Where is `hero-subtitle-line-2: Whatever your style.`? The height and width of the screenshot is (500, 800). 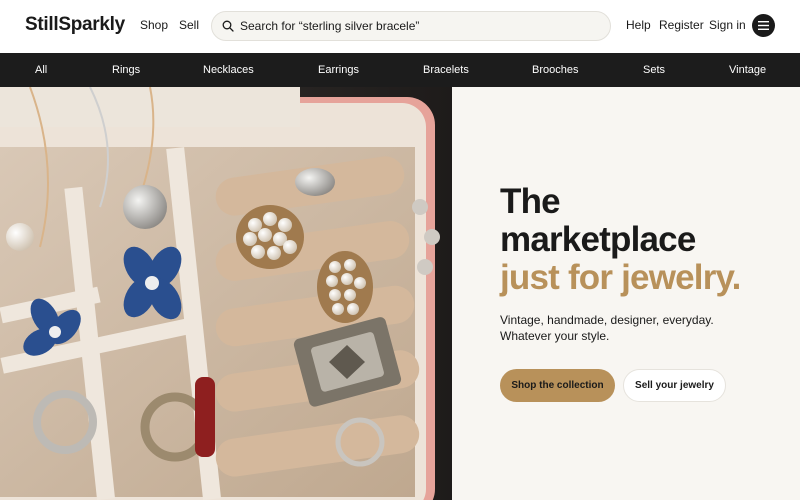
hero-subtitle-line-2: Whatever your style. is located at coordinates (555, 336).